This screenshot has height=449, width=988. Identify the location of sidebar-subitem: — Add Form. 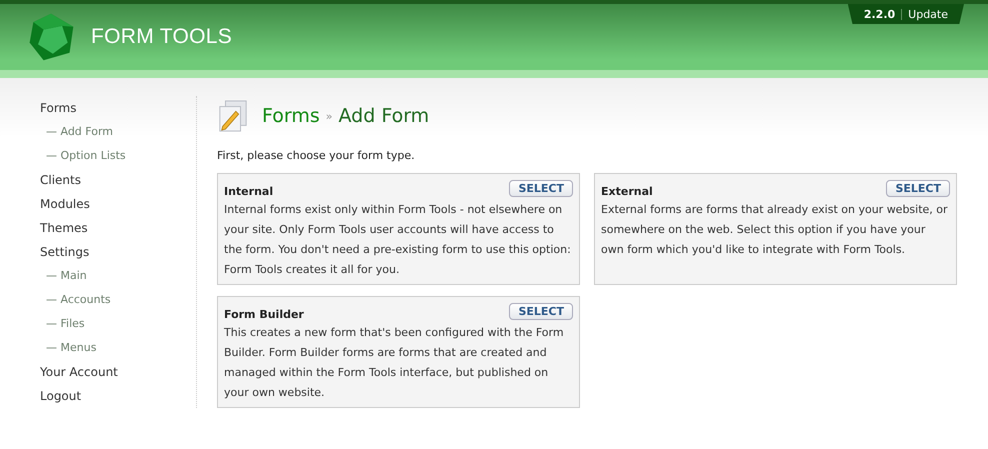
(76, 132).